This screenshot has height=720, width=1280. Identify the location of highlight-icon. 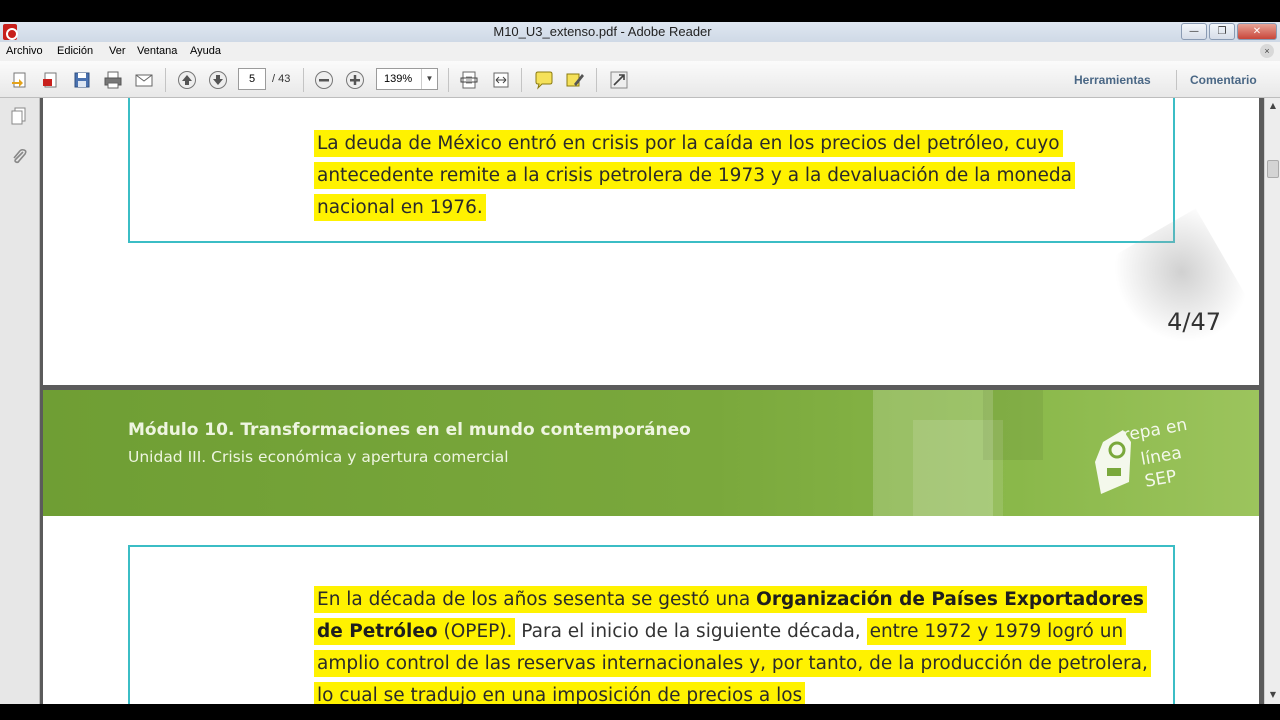
(575, 80).